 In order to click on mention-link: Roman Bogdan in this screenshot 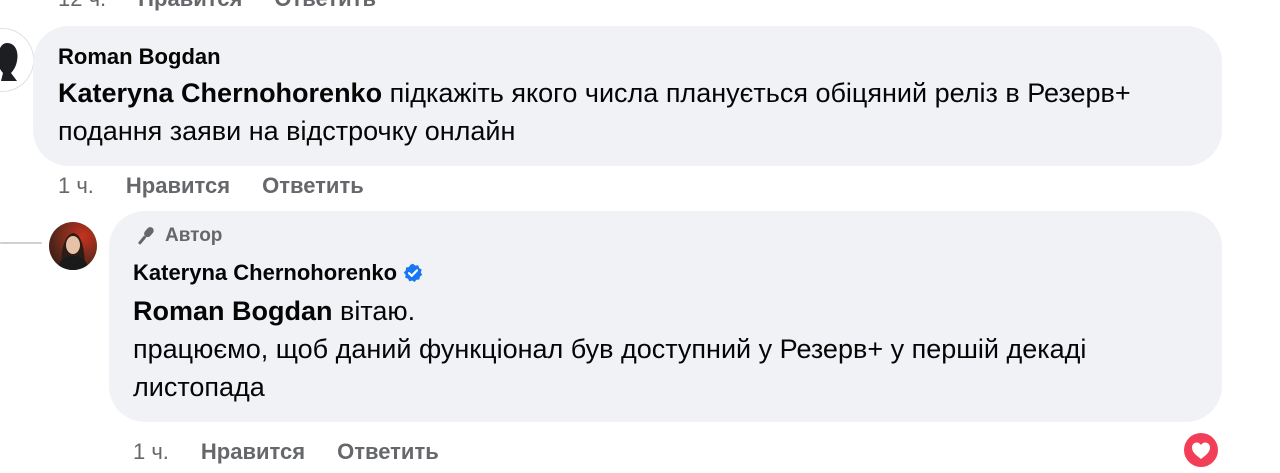, I will do `click(233, 311)`.